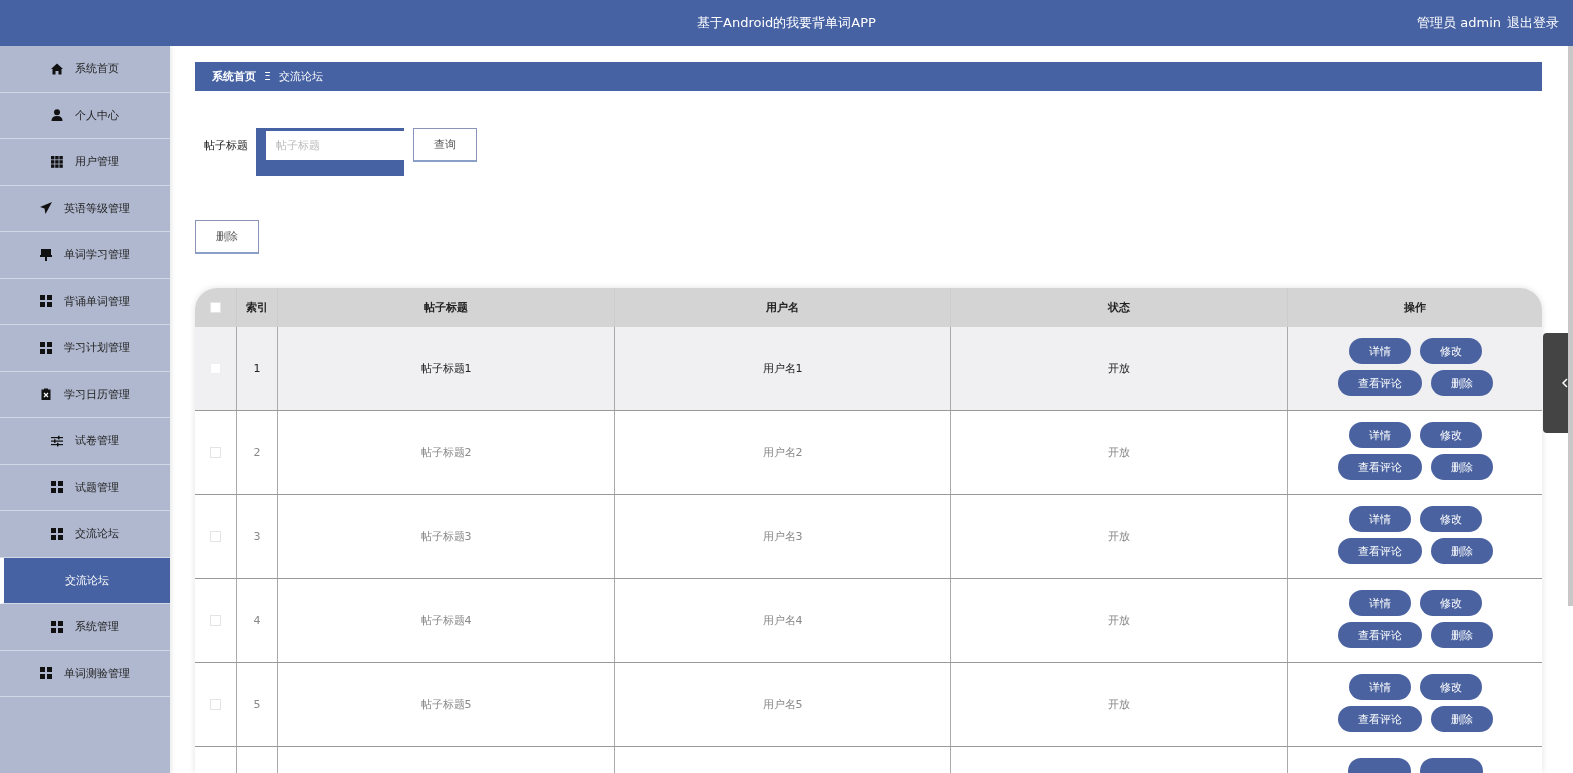 Image resolution: width=1573 pixels, height=773 pixels. What do you see at coordinates (445, 145) in the screenshot?
I see `search-button: 查询` at bounding box center [445, 145].